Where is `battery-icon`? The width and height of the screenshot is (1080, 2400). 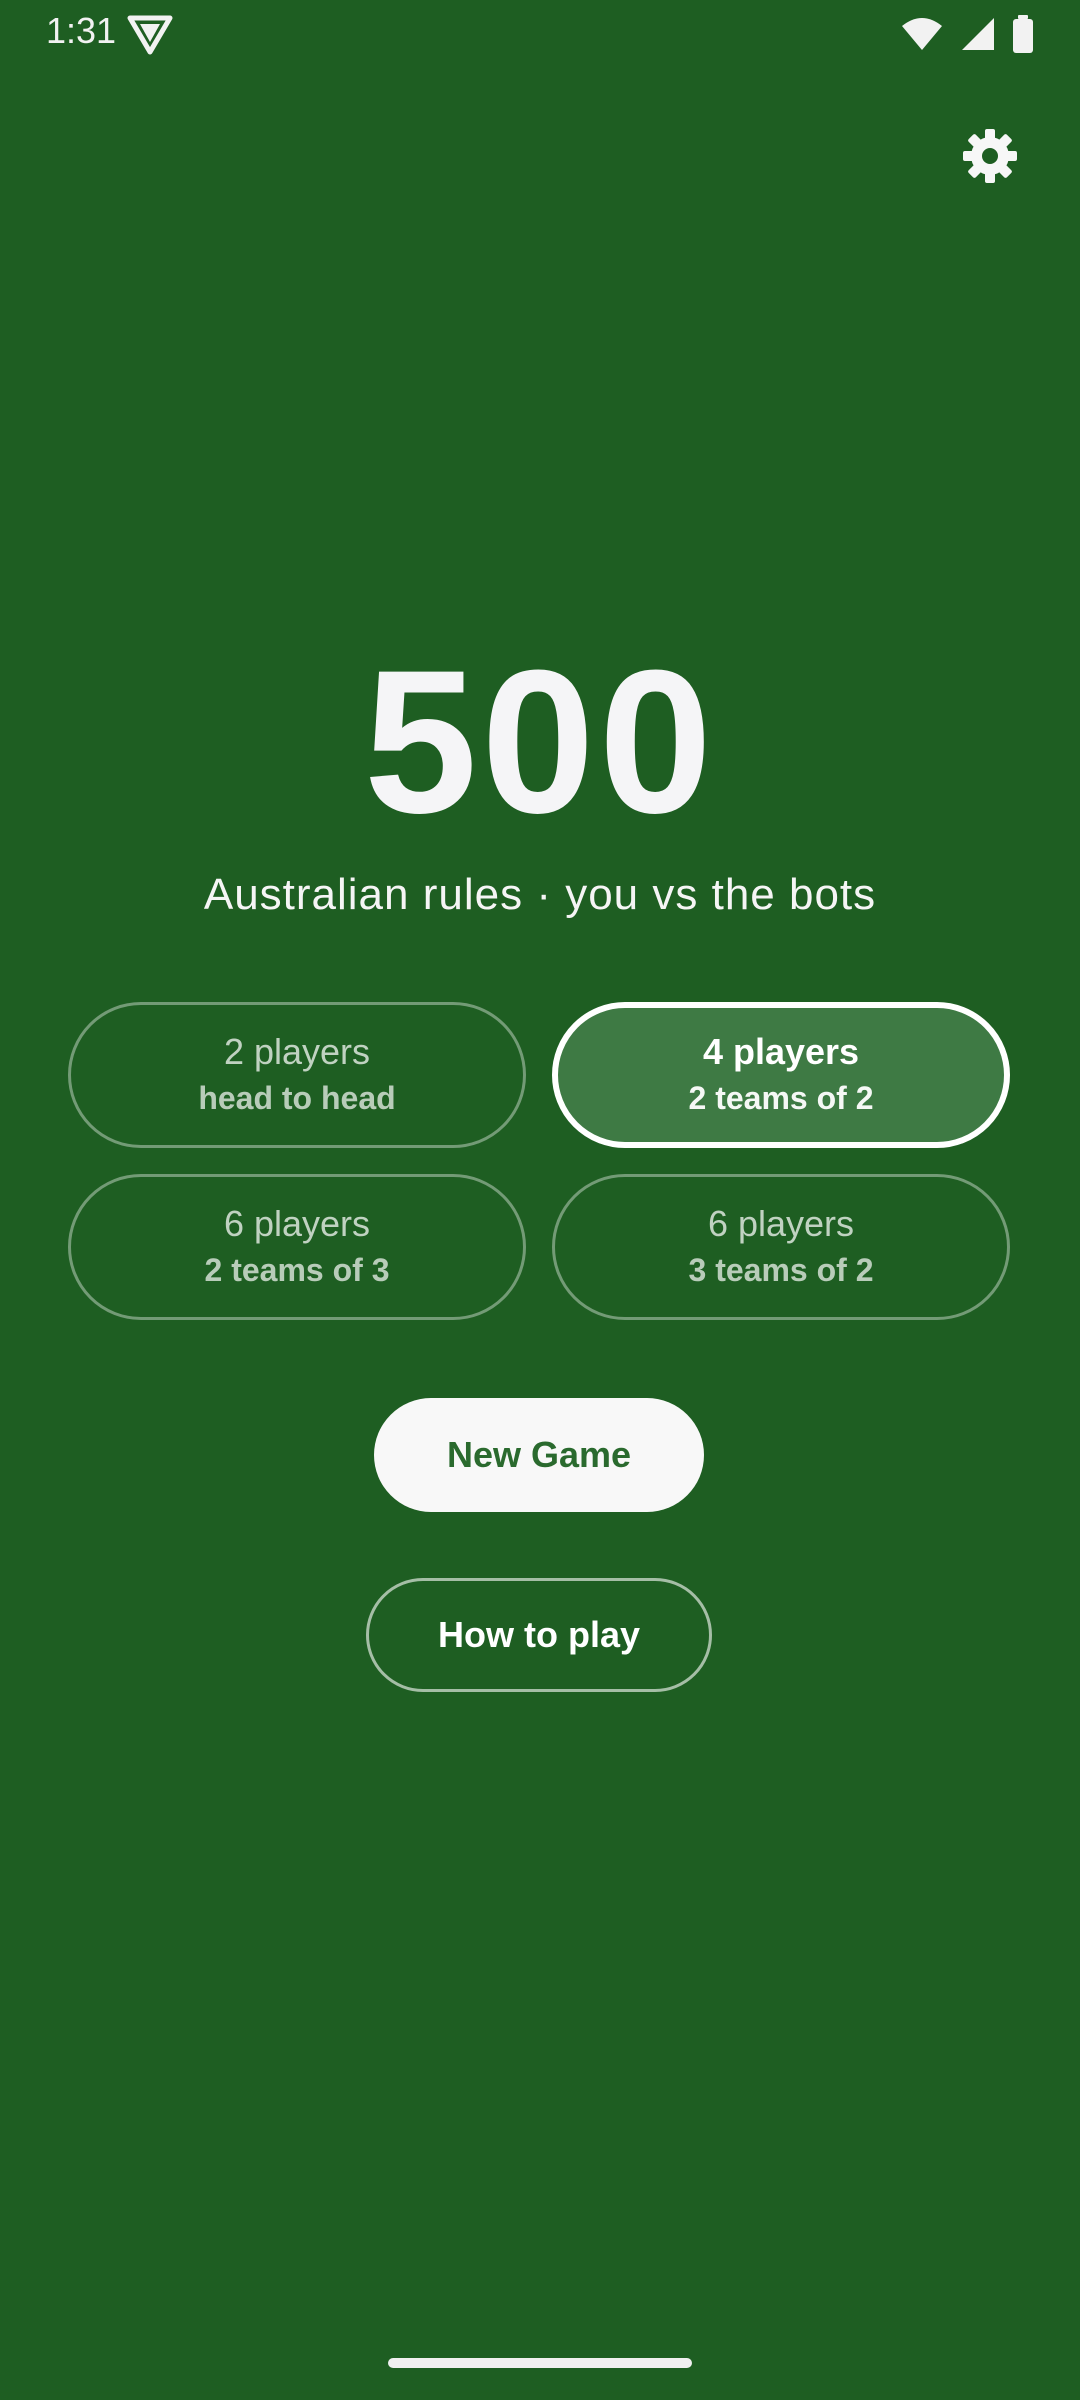 battery-icon is located at coordinates (1023, 34).